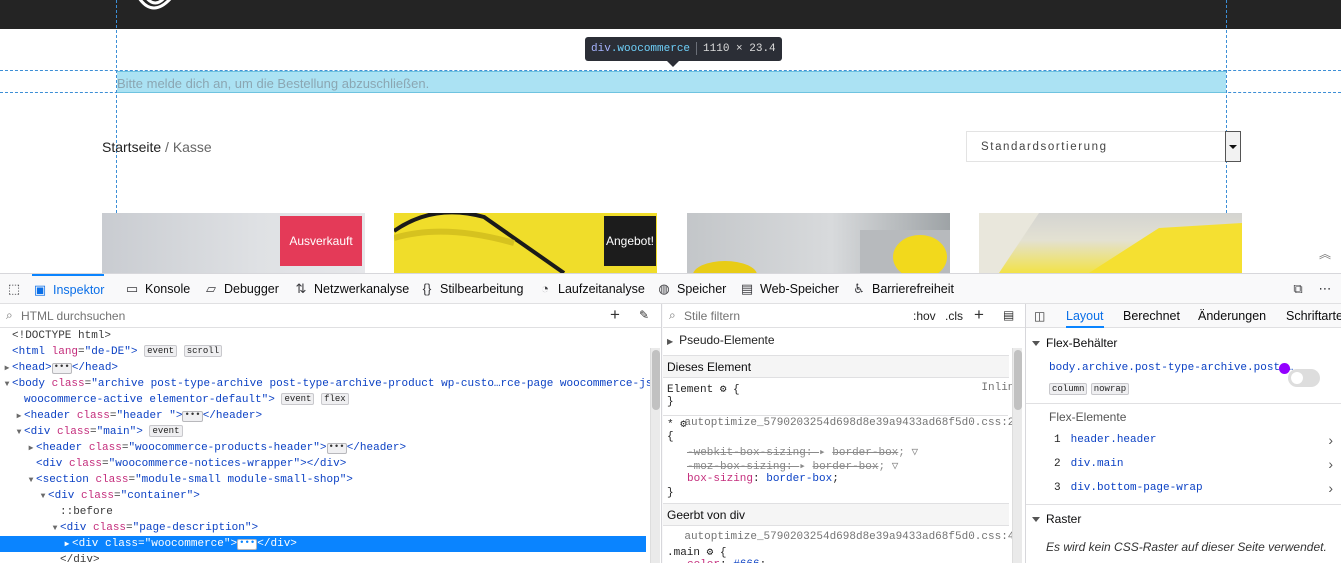 Image resolution: width=1341 pixels, height=563 pixels. I want to click on inspector-tooltip: div.woocommerce 1110 × 23.4, so click(683, 52).